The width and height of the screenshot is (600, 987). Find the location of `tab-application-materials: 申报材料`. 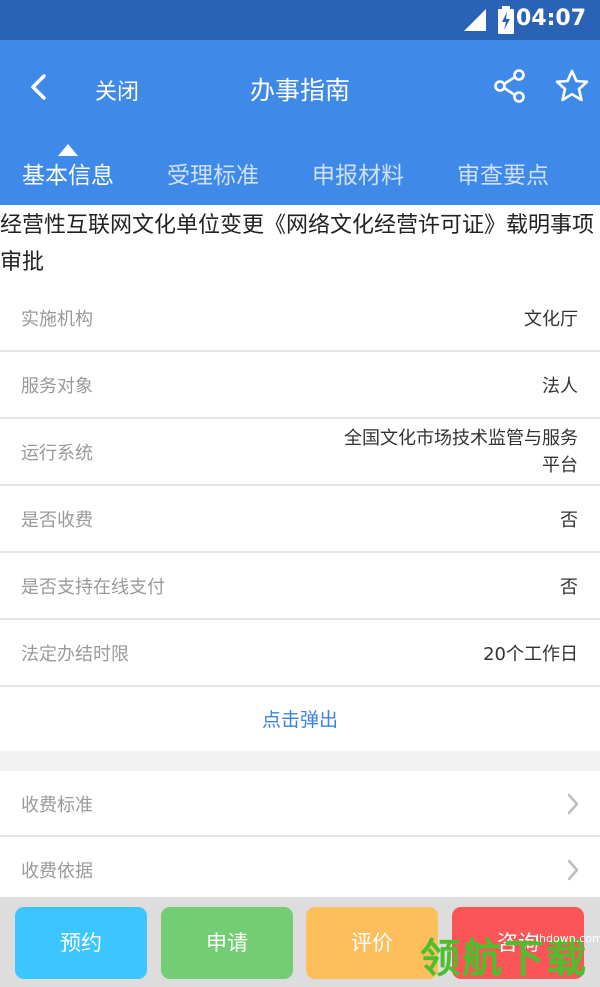

tab-application-materials: 申报材料 is located at coordinates (358, 173).